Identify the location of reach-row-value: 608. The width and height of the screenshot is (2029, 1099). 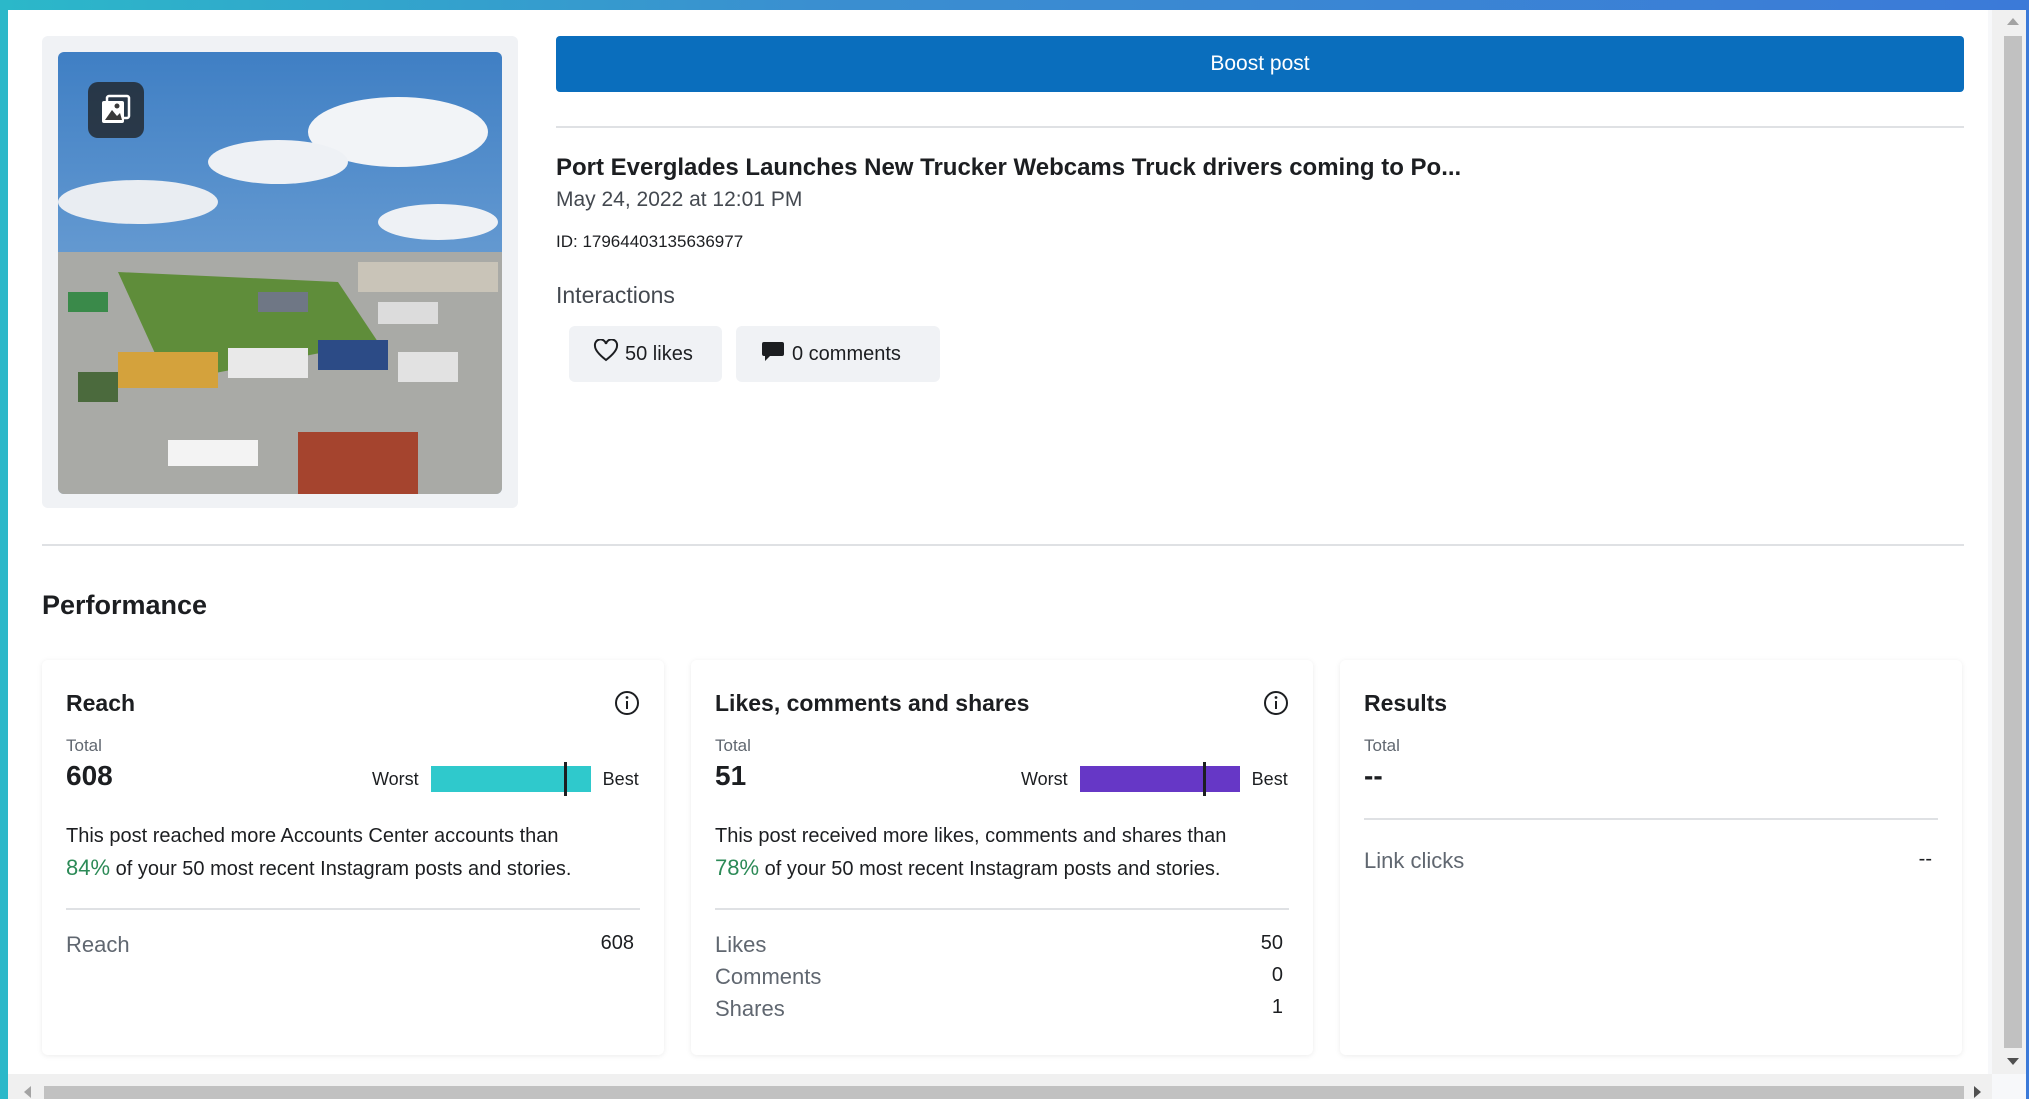
(617, 943).